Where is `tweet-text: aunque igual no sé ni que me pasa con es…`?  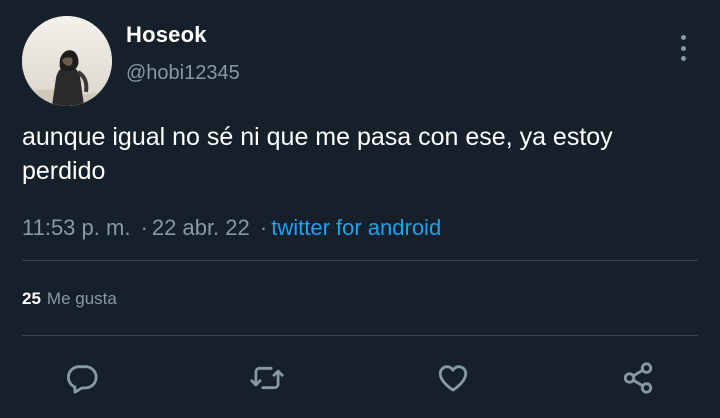 tweet-text: aunque igual no sé ni que me pasa con es… is located at coordinates (317, 154).